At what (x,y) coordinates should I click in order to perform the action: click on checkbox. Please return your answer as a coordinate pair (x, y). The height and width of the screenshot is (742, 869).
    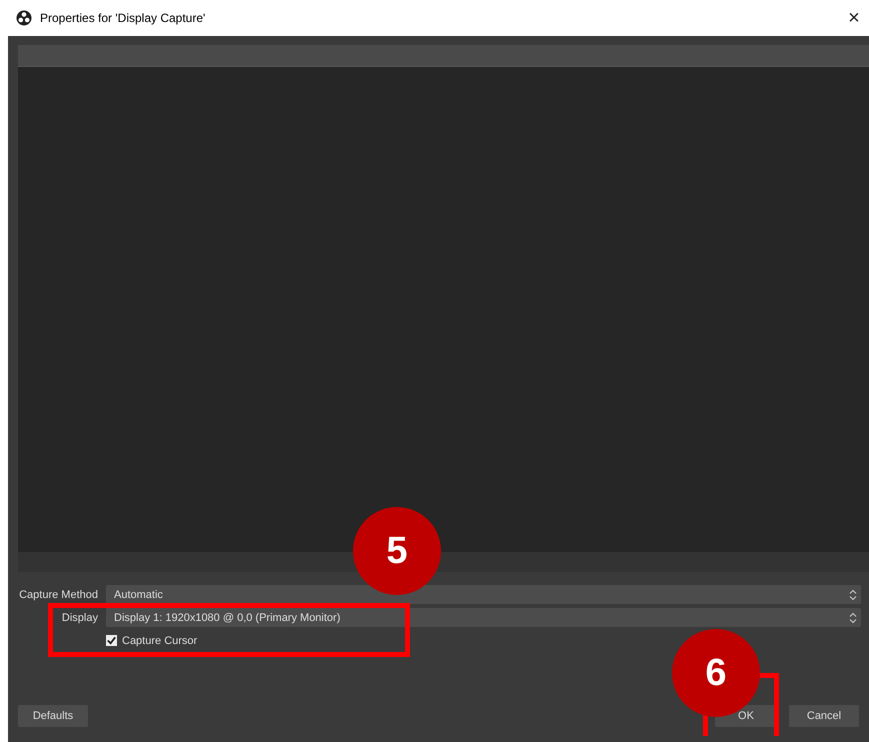
    Looking at the image, I should click on (111, 640).